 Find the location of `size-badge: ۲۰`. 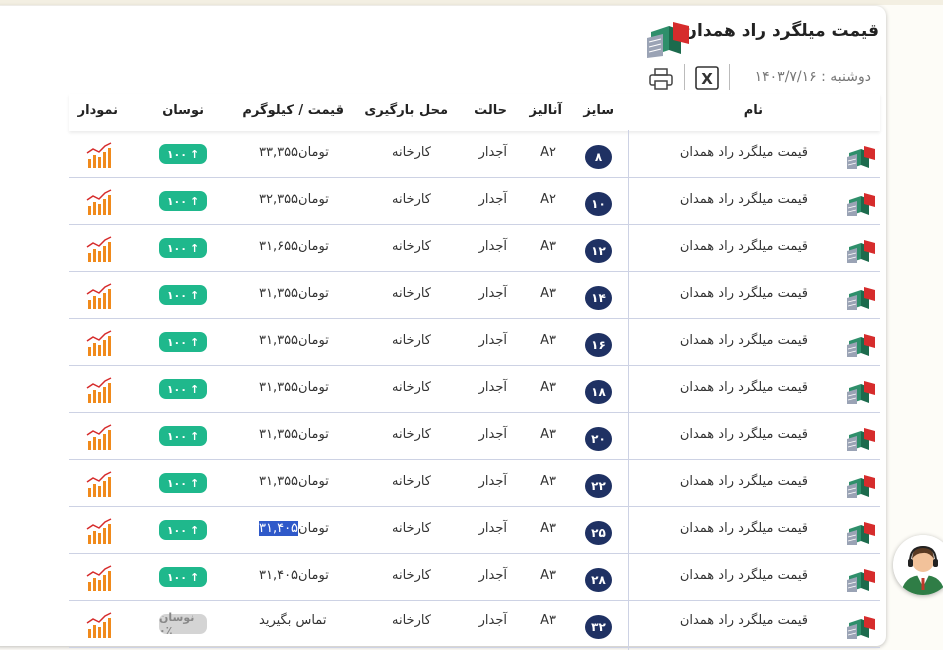

size-badge: ۲۰ is located at coordinates (598, 439).